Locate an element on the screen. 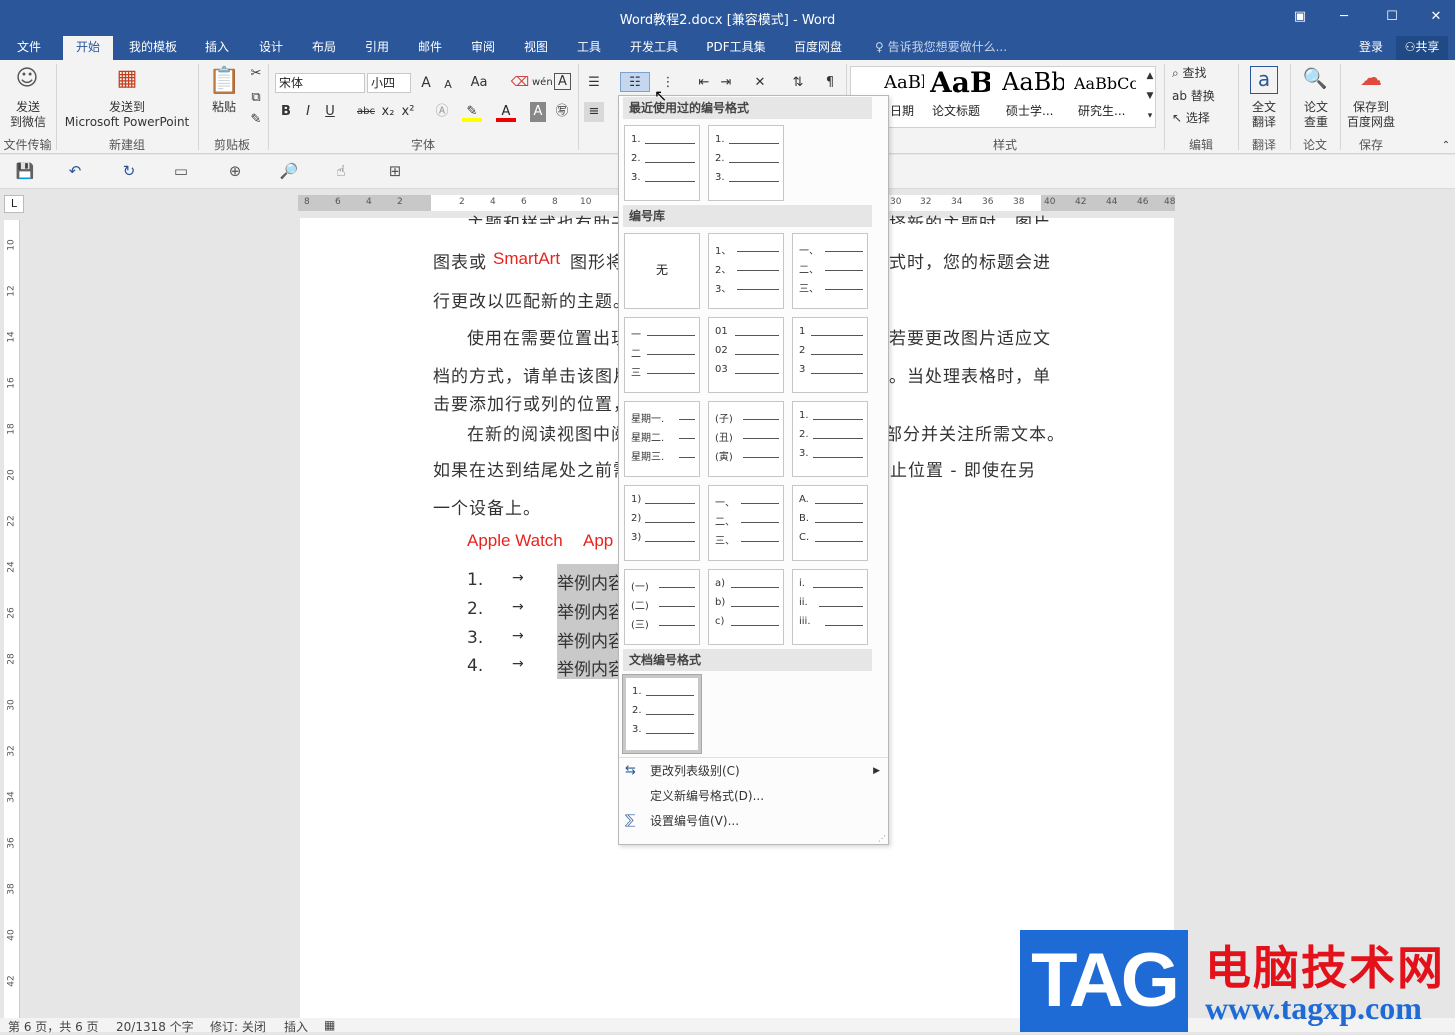  numbering-option-arabic-comma: 1、 2、 3、 is located at coordinates (746, 271).